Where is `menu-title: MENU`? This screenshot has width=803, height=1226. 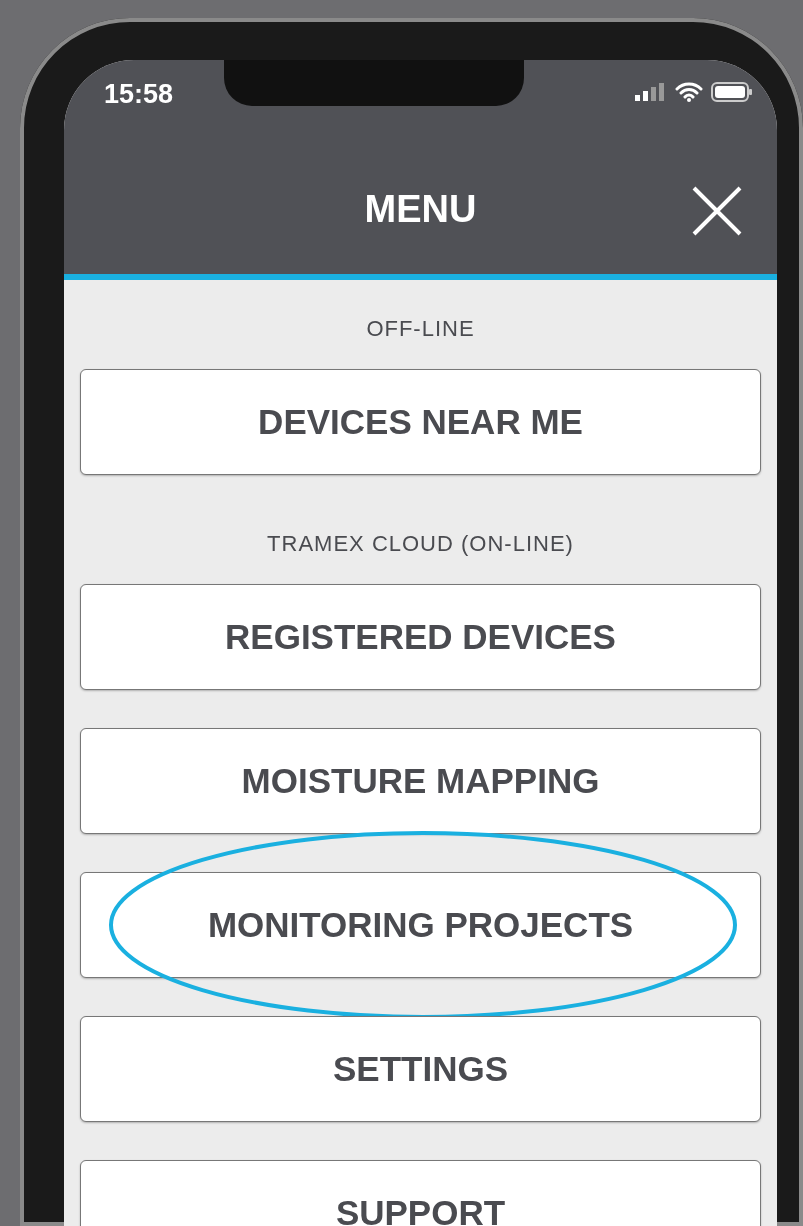
menu-title: MENU is located at coordinates (420, 209).